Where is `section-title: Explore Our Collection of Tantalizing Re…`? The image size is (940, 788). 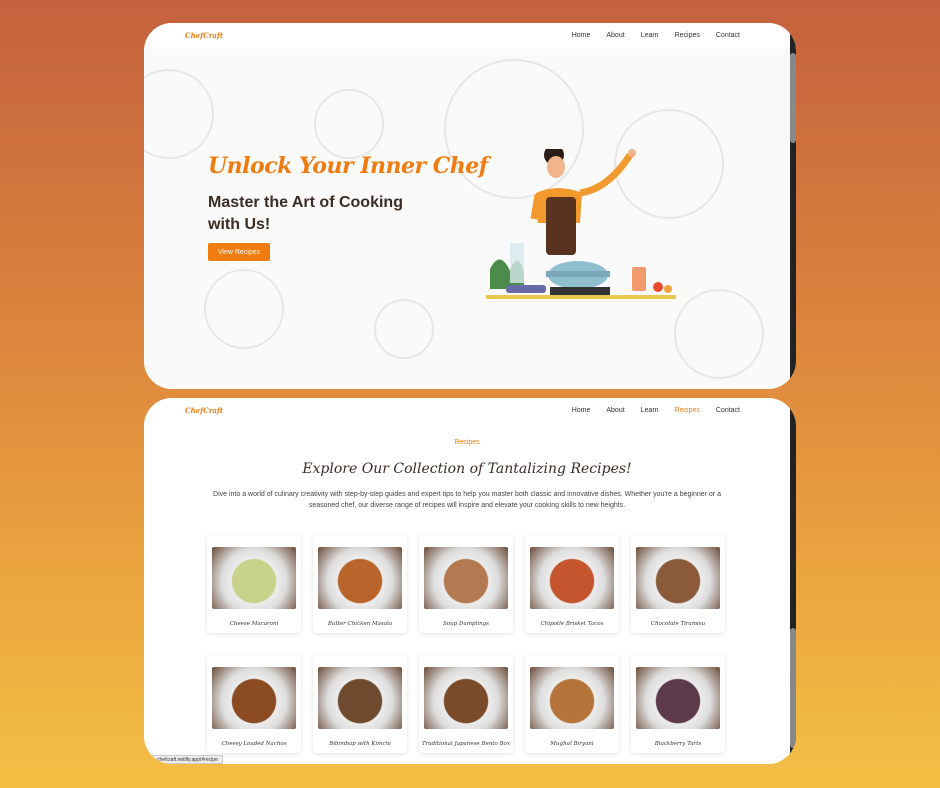
section-title: Explore Our Collection of Tantalizing Re… is located at coordinates (467, 469).